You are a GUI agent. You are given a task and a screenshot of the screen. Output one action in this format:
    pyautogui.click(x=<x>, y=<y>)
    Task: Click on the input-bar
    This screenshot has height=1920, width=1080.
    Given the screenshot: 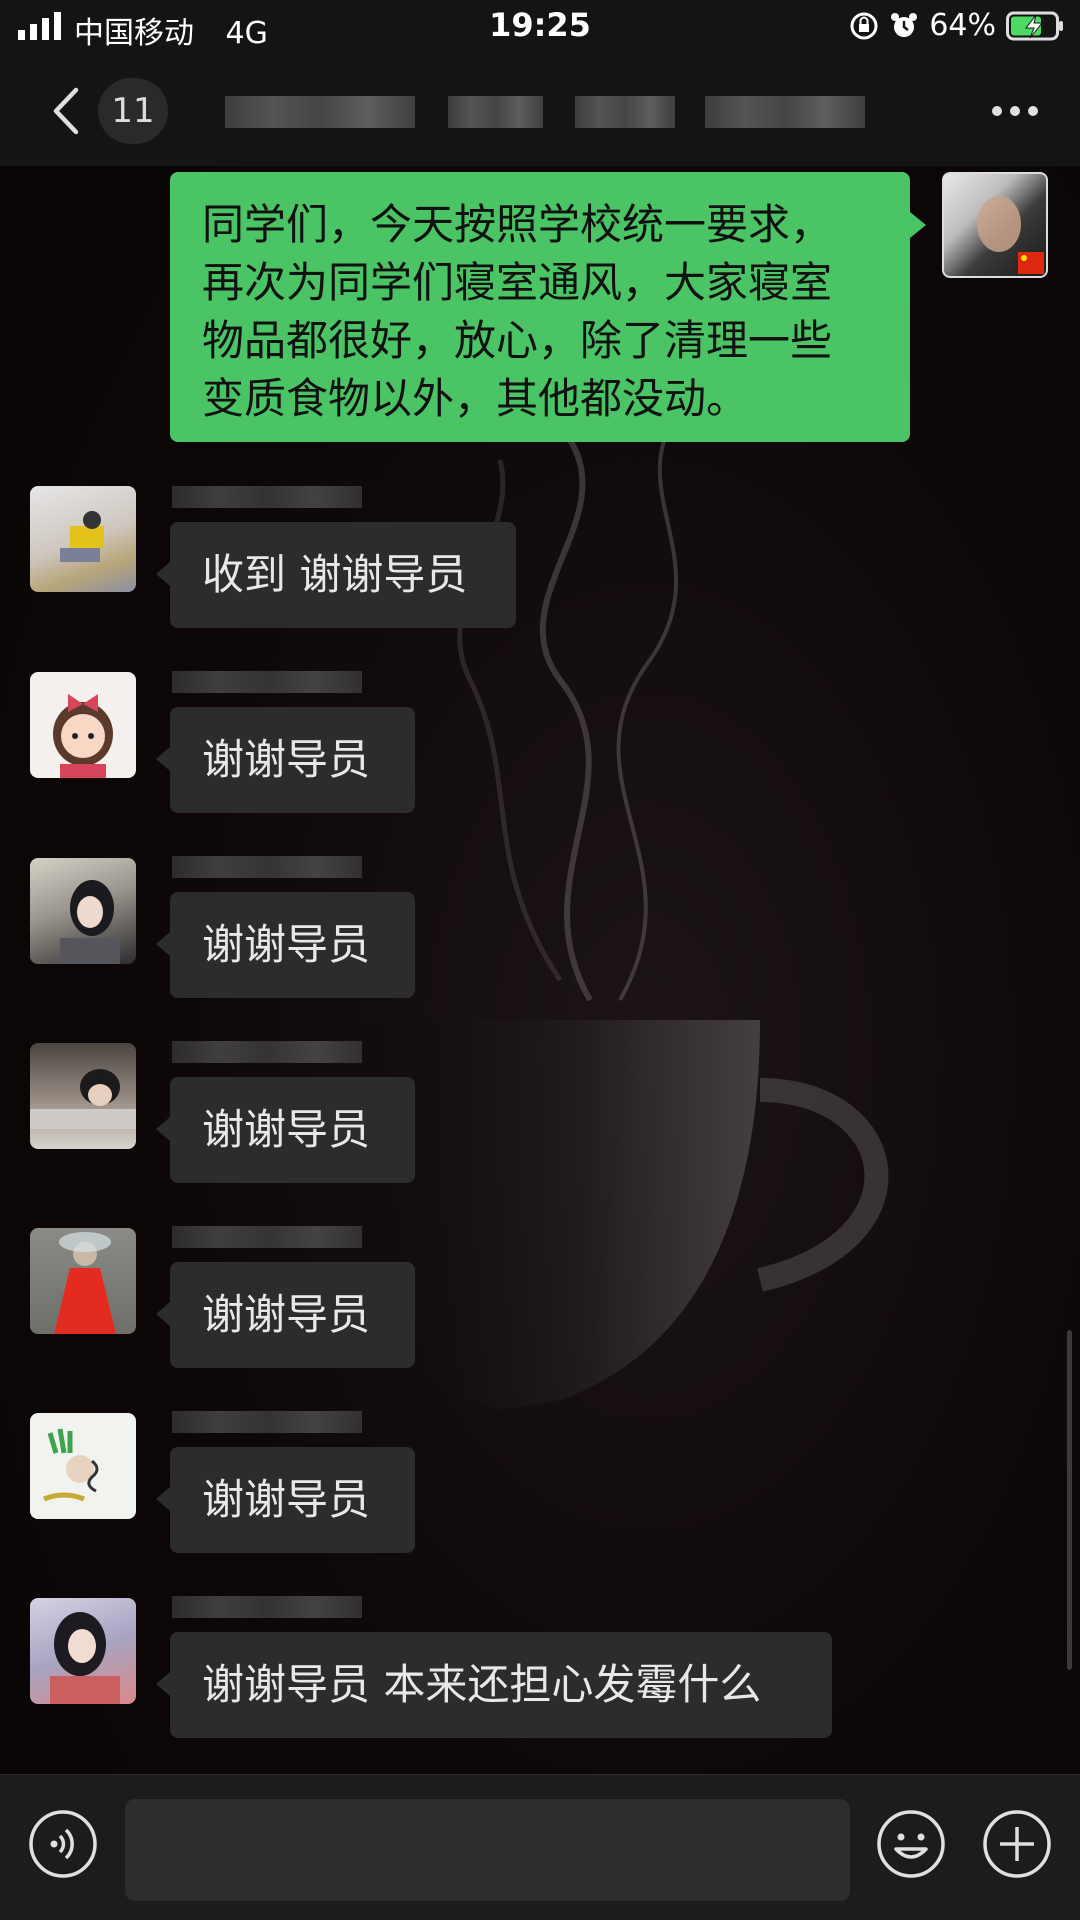 What is the action you would take?
    pyautogui.click(x=540, y=1847)
    